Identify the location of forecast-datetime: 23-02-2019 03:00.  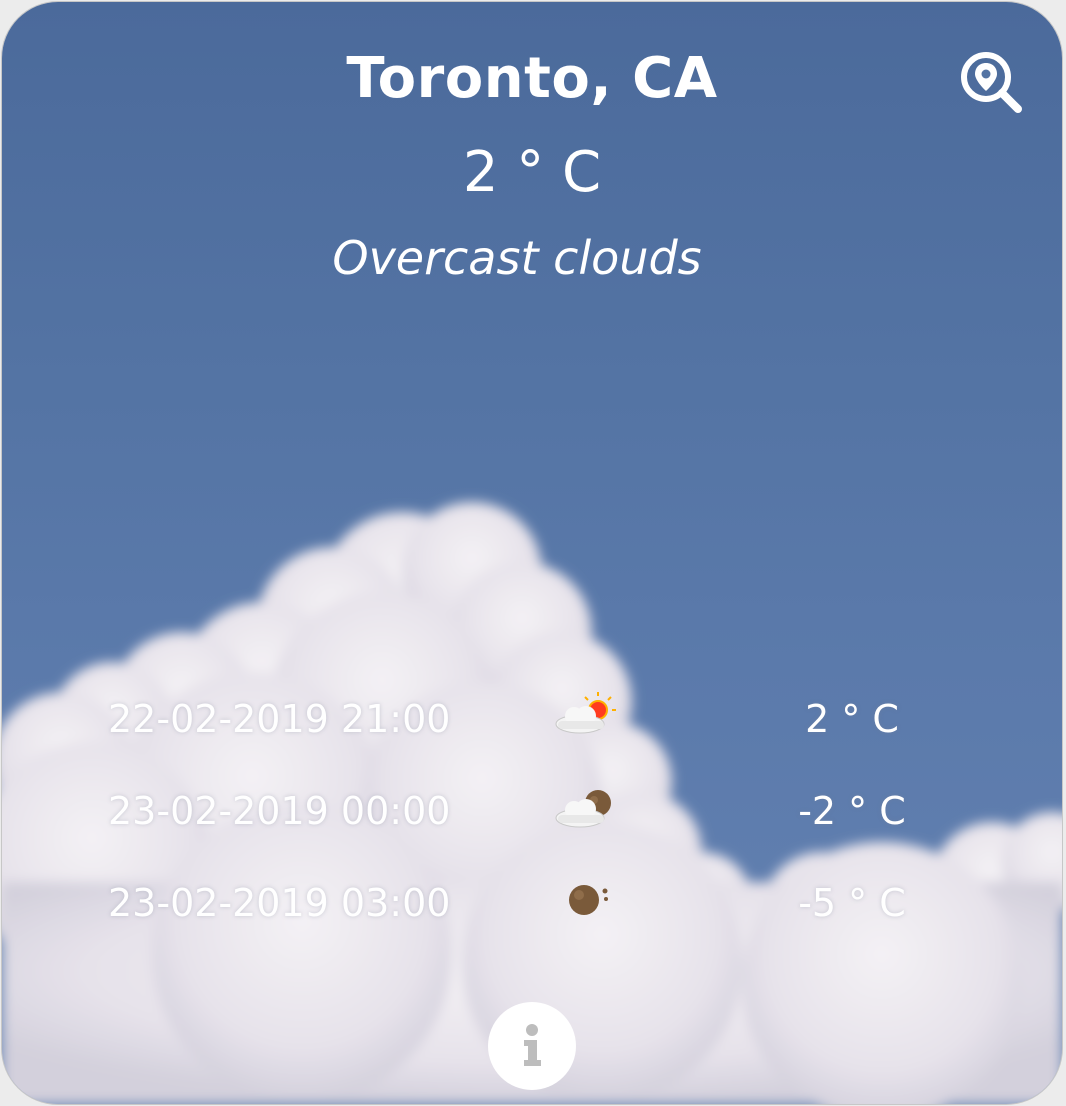
(279, 903).